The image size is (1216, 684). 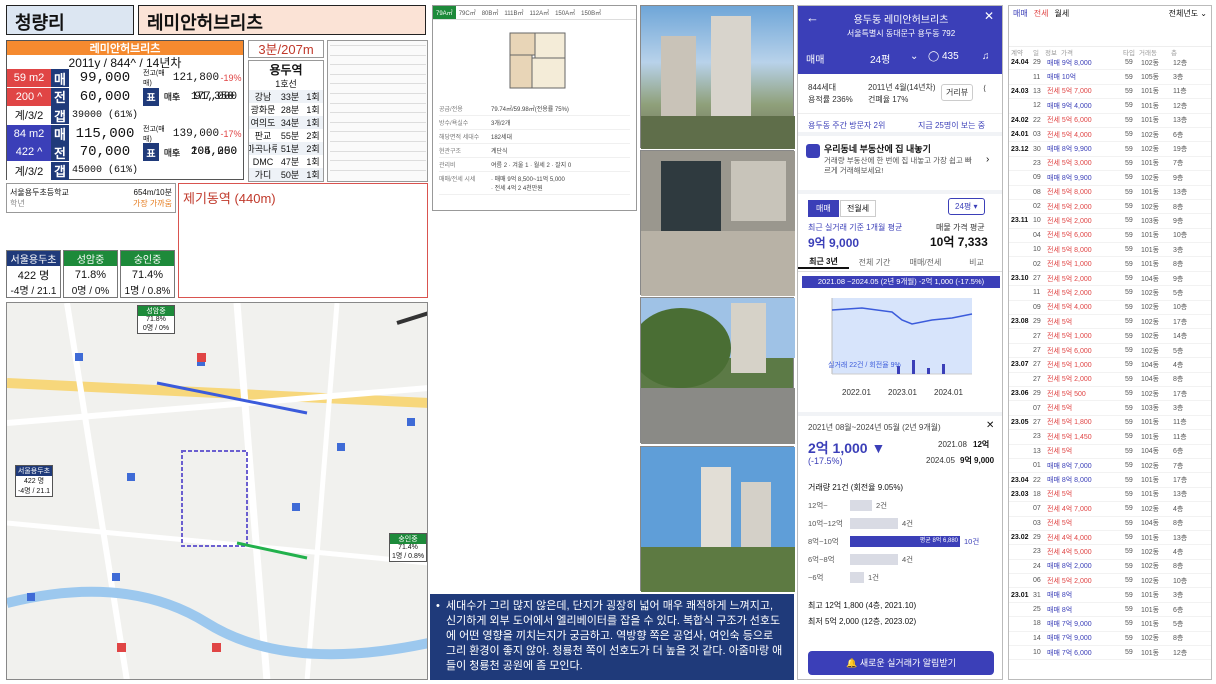 I want to click on trade-row: 23.05 27 전세 5억 1,800 59 101동 11층, so click(x=1110, y=423).